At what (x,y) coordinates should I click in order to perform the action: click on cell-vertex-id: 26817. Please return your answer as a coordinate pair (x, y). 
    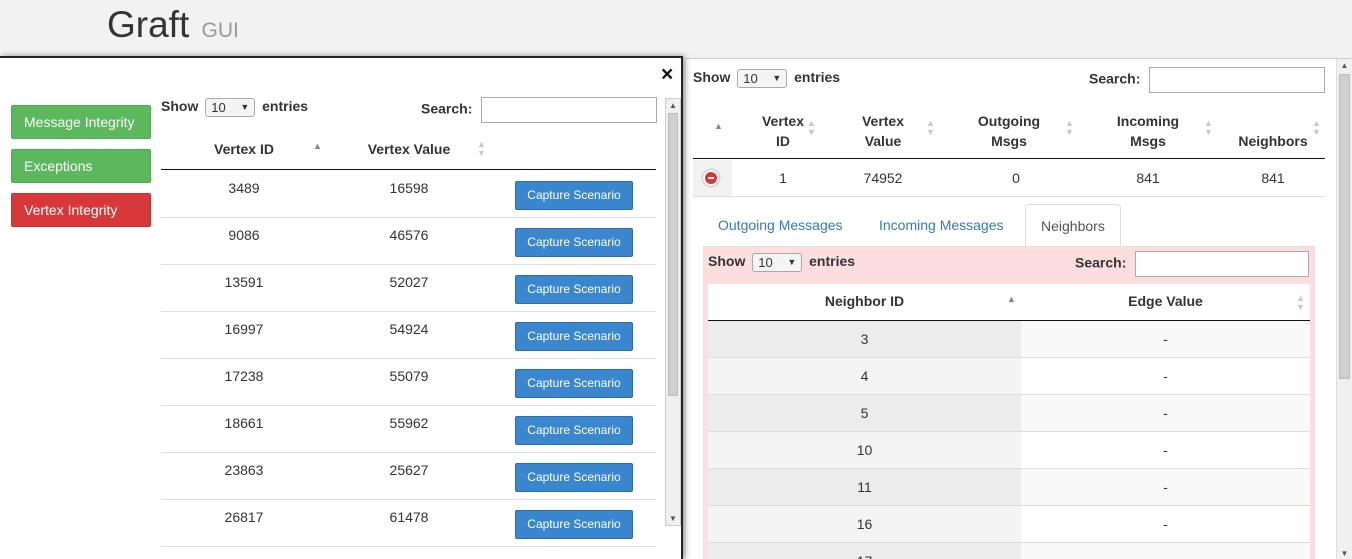
    Looking at the image, I should click on (244, 517).